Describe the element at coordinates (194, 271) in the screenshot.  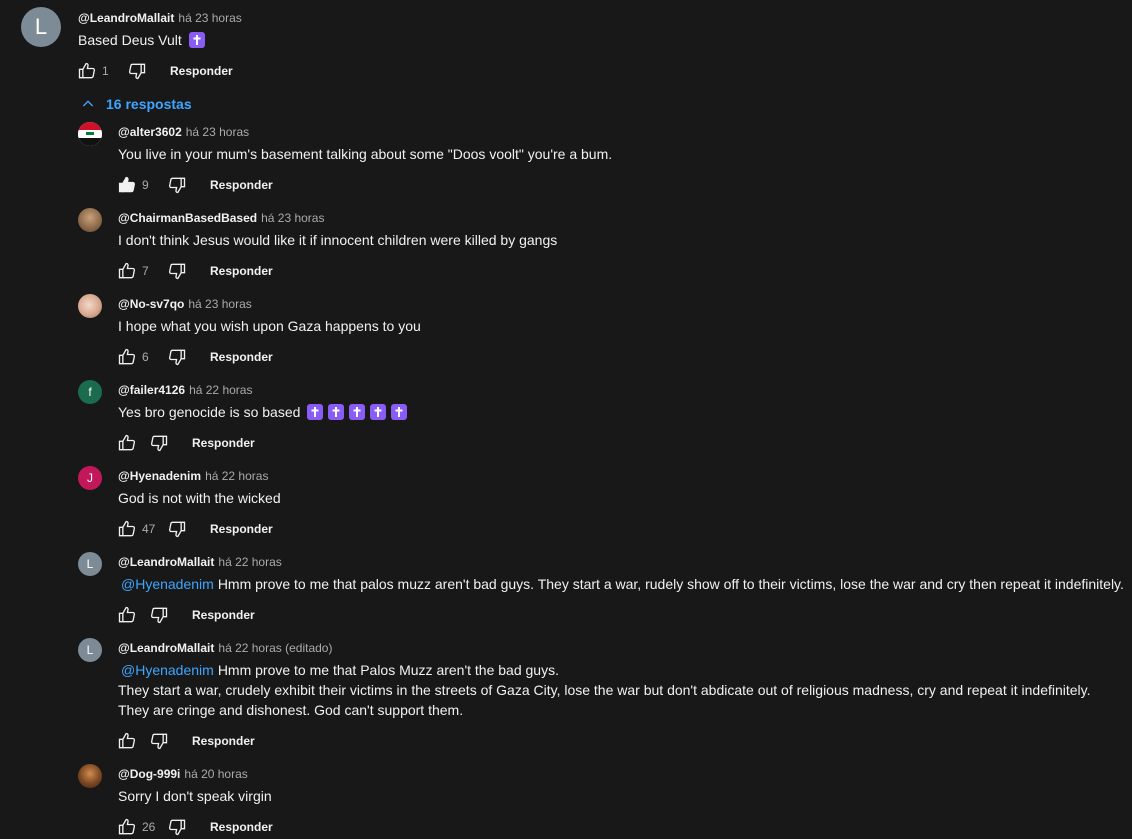
I see `comment-actions: 7 Responder` at that location.